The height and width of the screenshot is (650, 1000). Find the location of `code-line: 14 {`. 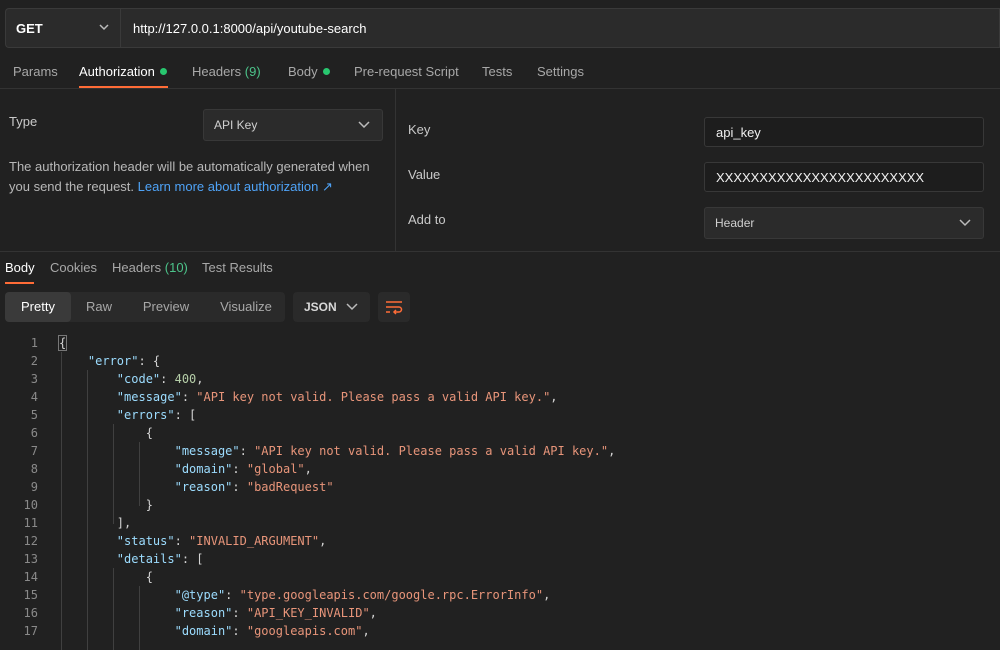

code-line: 14 { is located at coordinates (500, 577).